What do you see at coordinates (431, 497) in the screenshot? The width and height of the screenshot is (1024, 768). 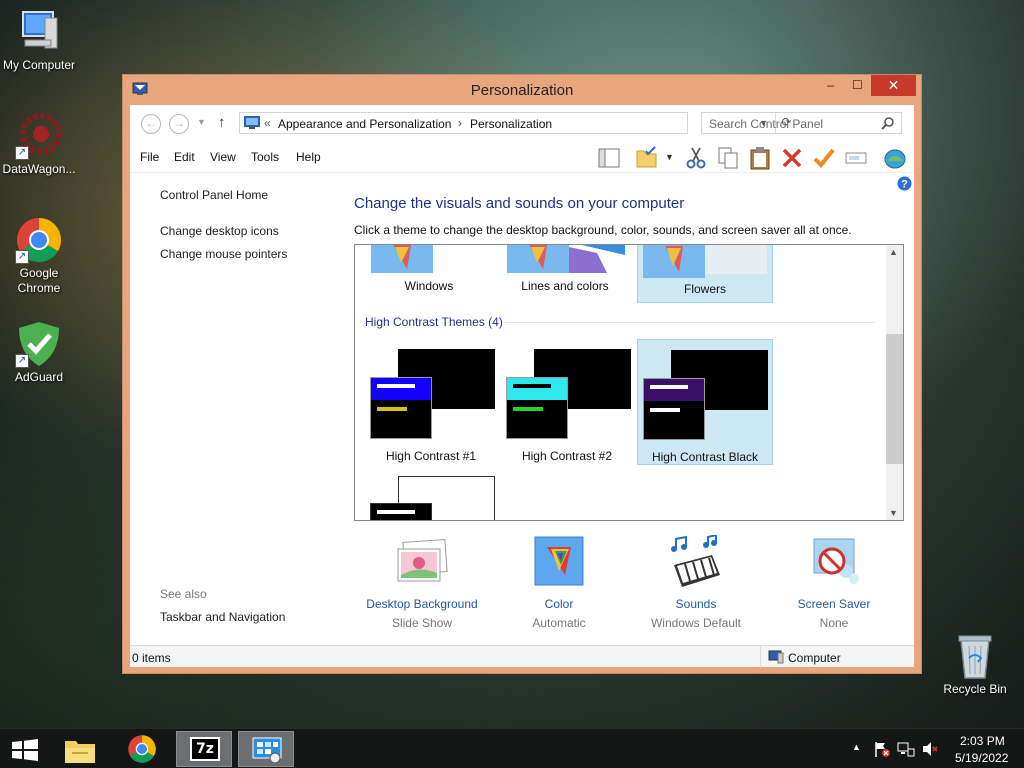 I see `theme-high-contrast-white` at bounding box center [431, 497].